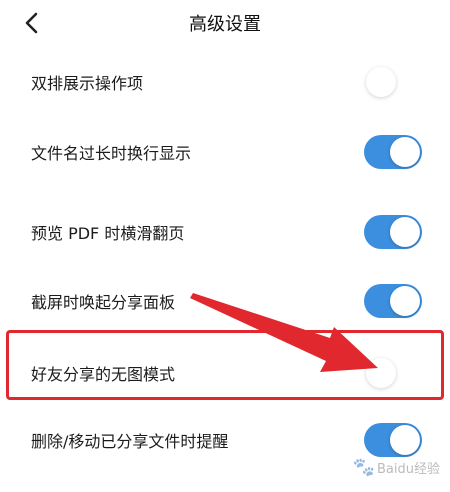  Describe the element at coordinates (225, 82) in the screenshot. I see `setting-row-double-column: 双排展示操作项` at that location.